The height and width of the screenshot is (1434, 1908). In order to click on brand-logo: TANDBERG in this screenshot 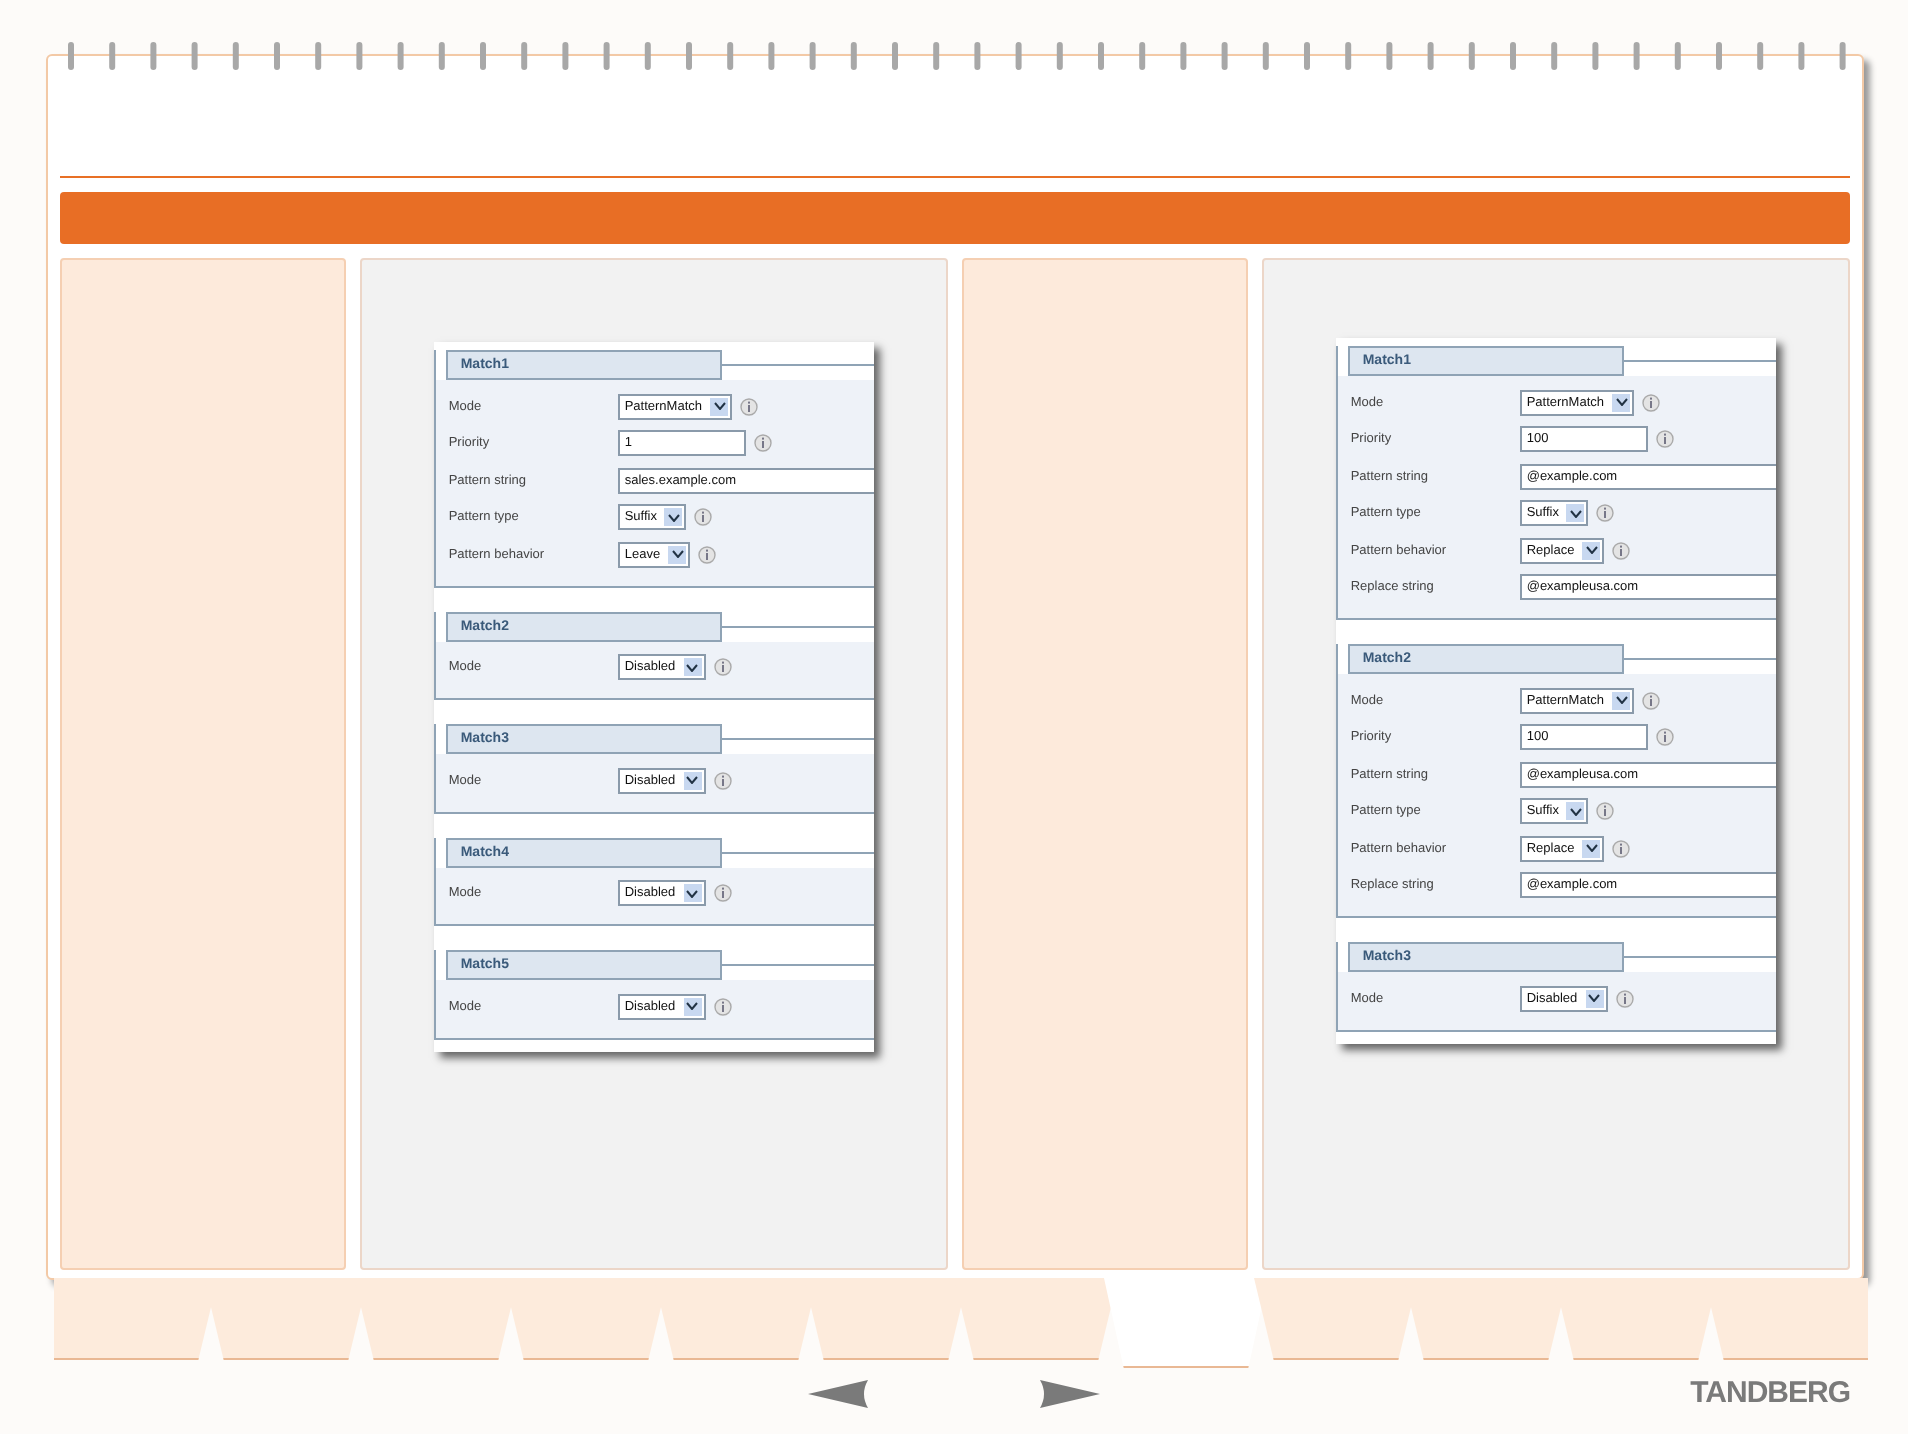, I will do `click(1770, 1393)`.